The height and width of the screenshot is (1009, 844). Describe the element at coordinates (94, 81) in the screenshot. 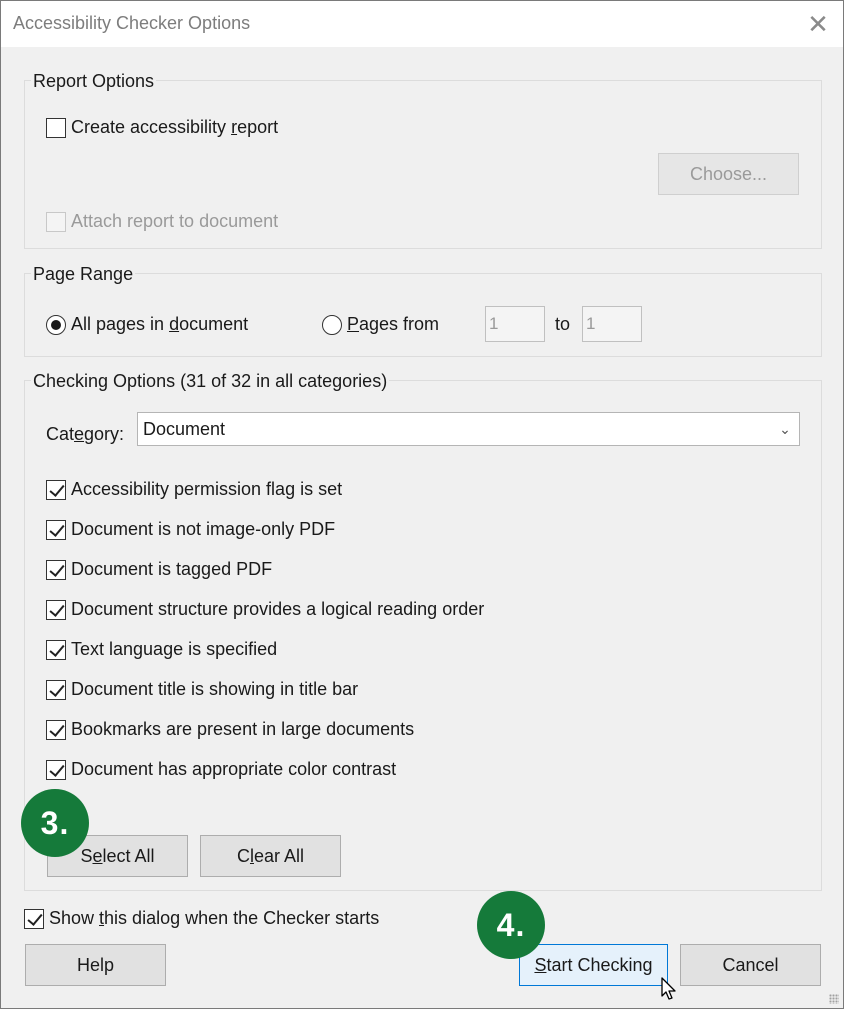

I see `report-options-label: Report Options` at that location.